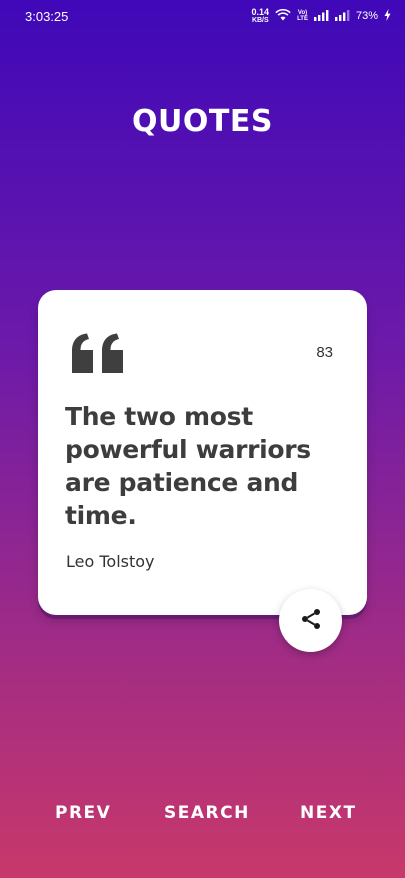 The image size is (405, 878). What do you see at coordinates (328, 813) in the screenshot?
I see `next-button: NEXT` at bounding box center [328, 813].